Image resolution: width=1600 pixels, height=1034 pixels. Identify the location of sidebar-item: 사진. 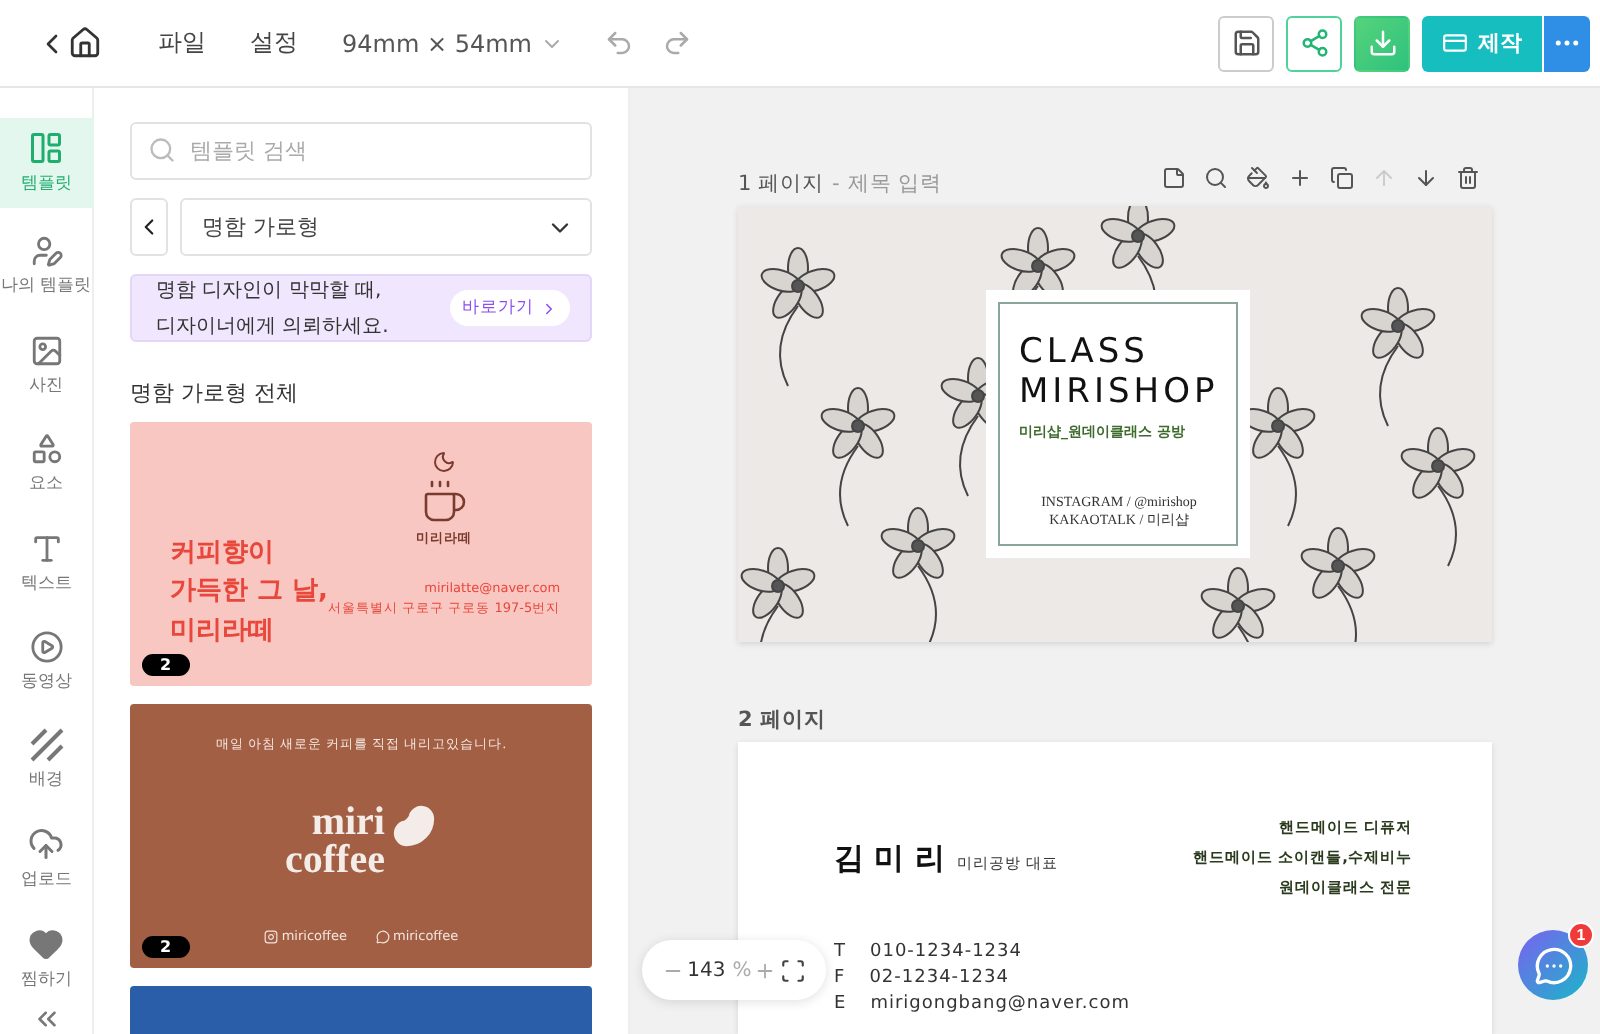
(46, 365).